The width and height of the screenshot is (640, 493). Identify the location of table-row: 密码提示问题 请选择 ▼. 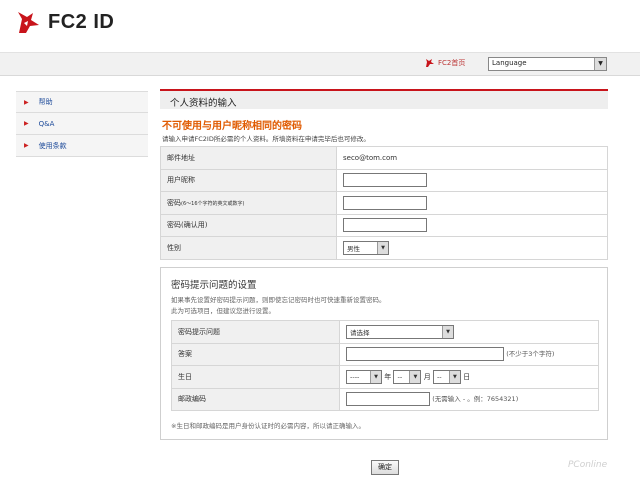
(385, 332).